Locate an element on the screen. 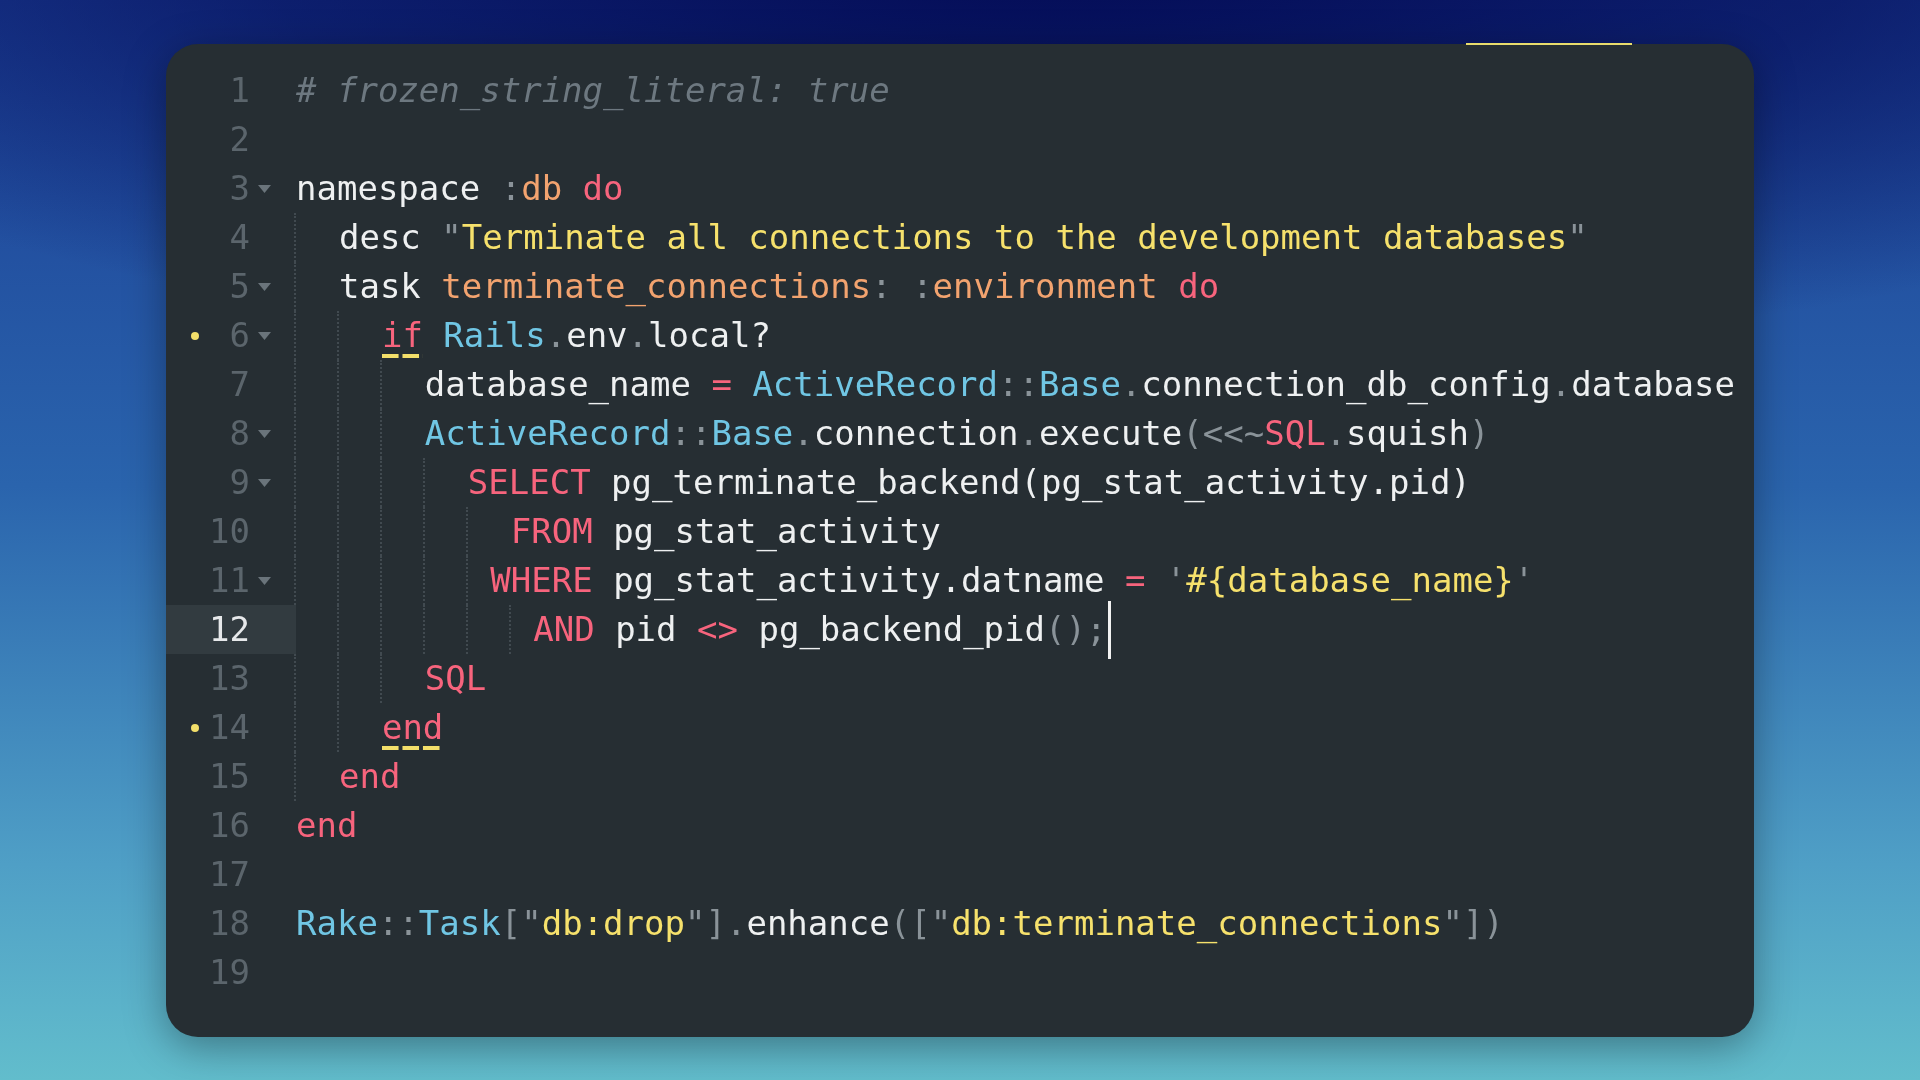 The height and width of the screenshot is (1080, 1920). line-number: 17 is located at coordinates (229, 874).